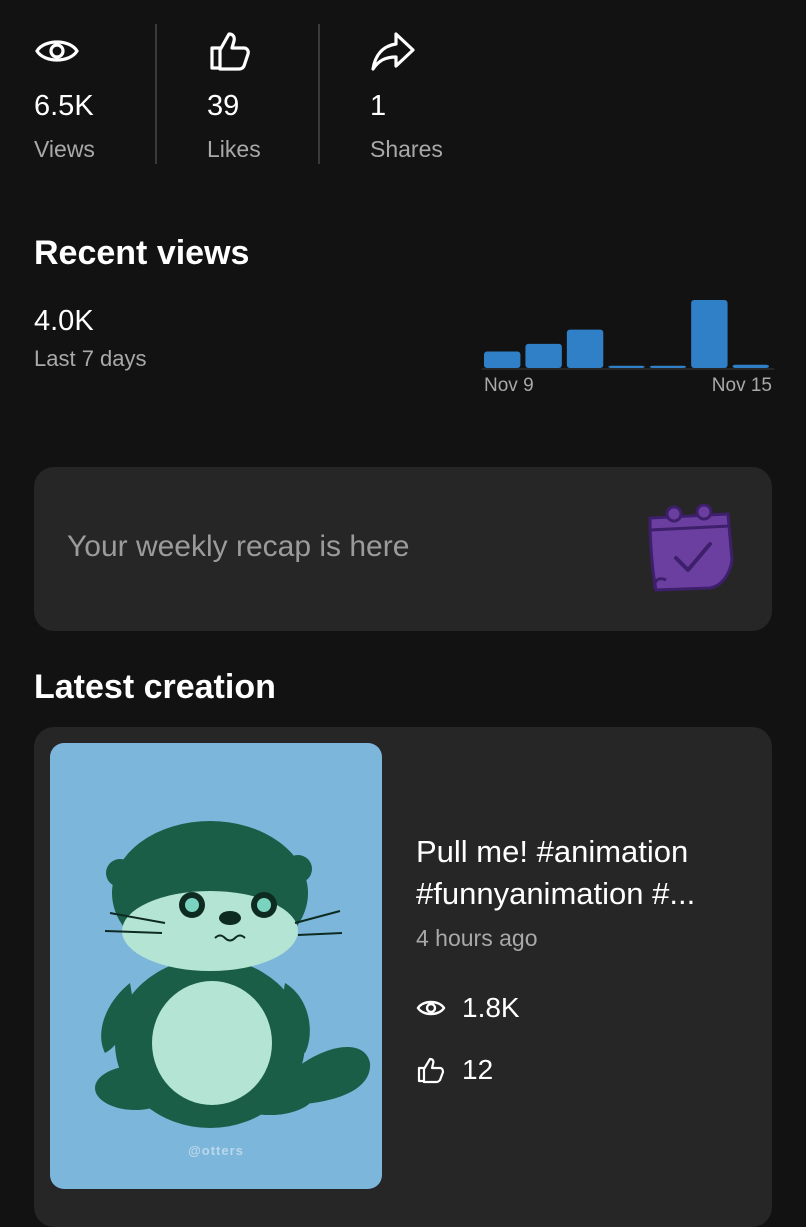 The image size is (806, 1227). Describe the element at coordinates (406, 149) in the screenshot. I see `shares-label: Shares` at that location.